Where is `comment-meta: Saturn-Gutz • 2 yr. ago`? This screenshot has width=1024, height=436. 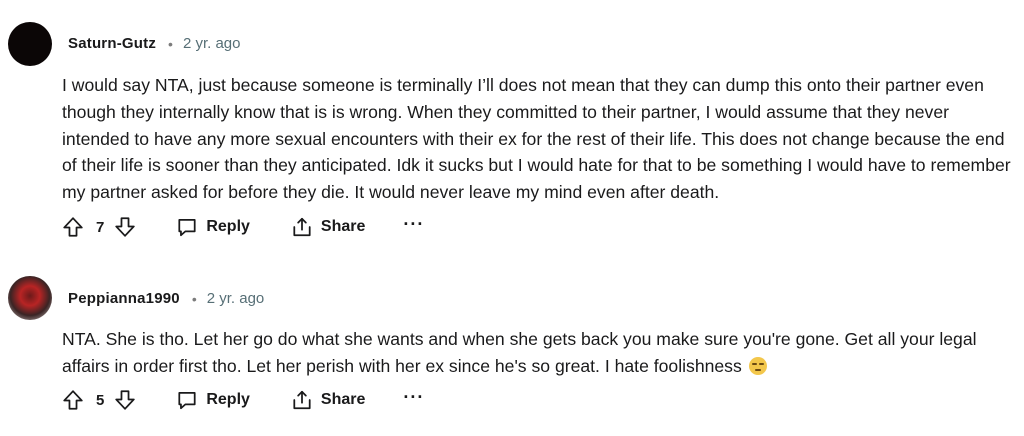 comment-meta: Saturn-Gutz • 2 yr. ago is located at coordinates (154, 43).